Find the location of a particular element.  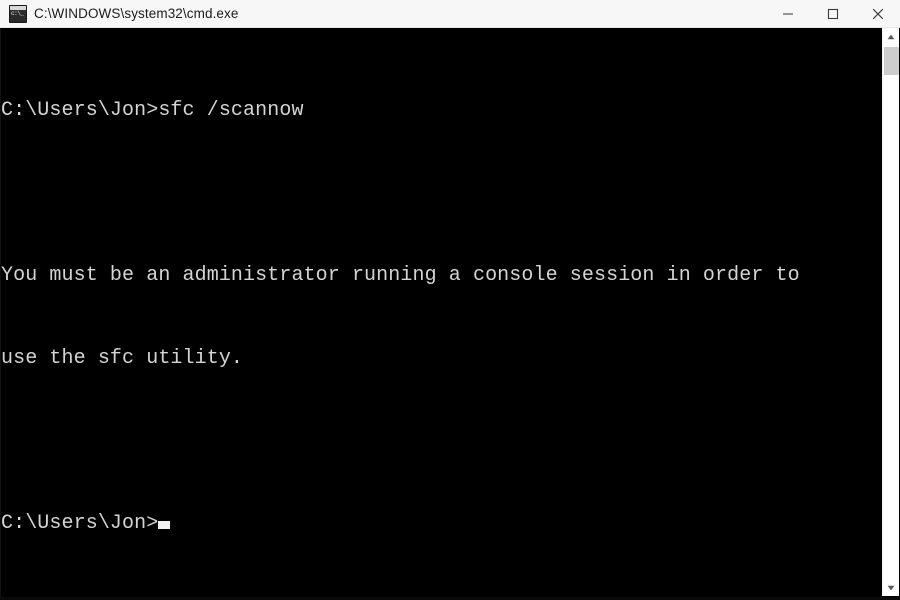

close-icon is located at coordinates (877, 13).